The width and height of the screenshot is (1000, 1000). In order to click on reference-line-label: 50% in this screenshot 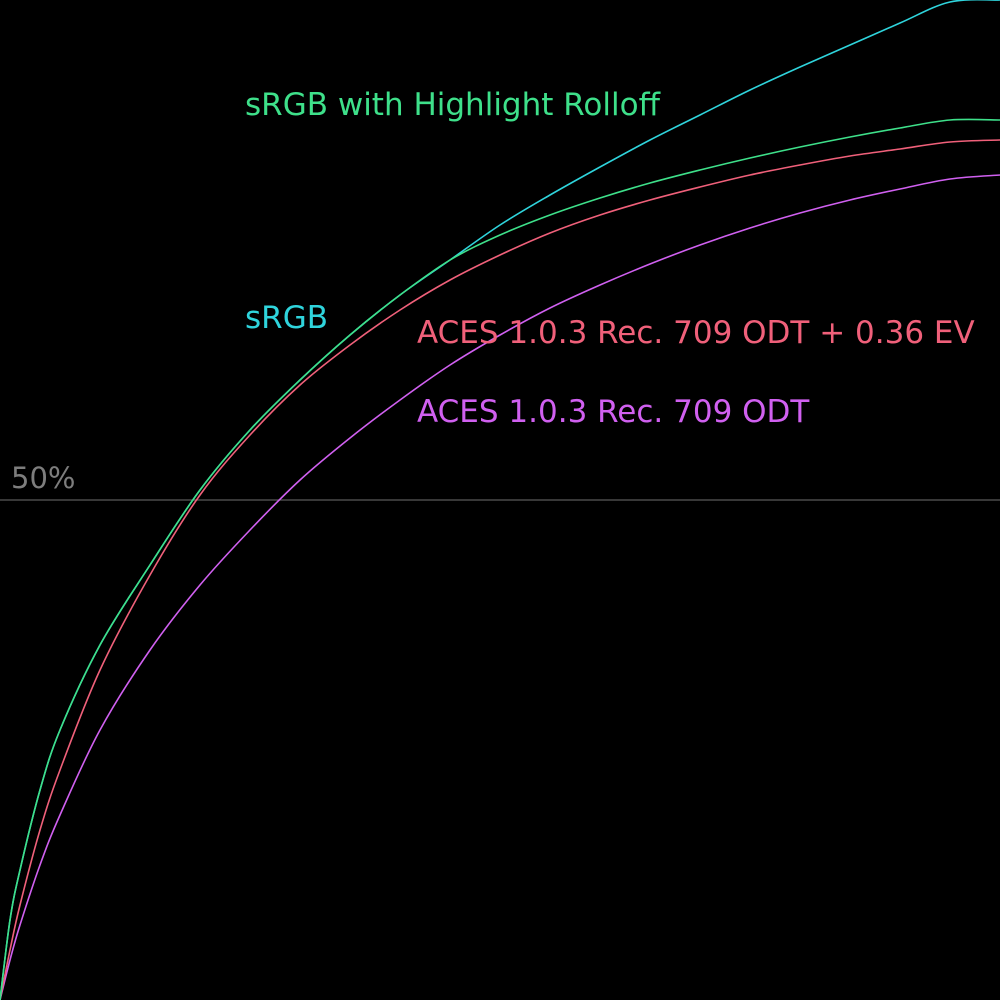, I will do `click(43, 478)`.